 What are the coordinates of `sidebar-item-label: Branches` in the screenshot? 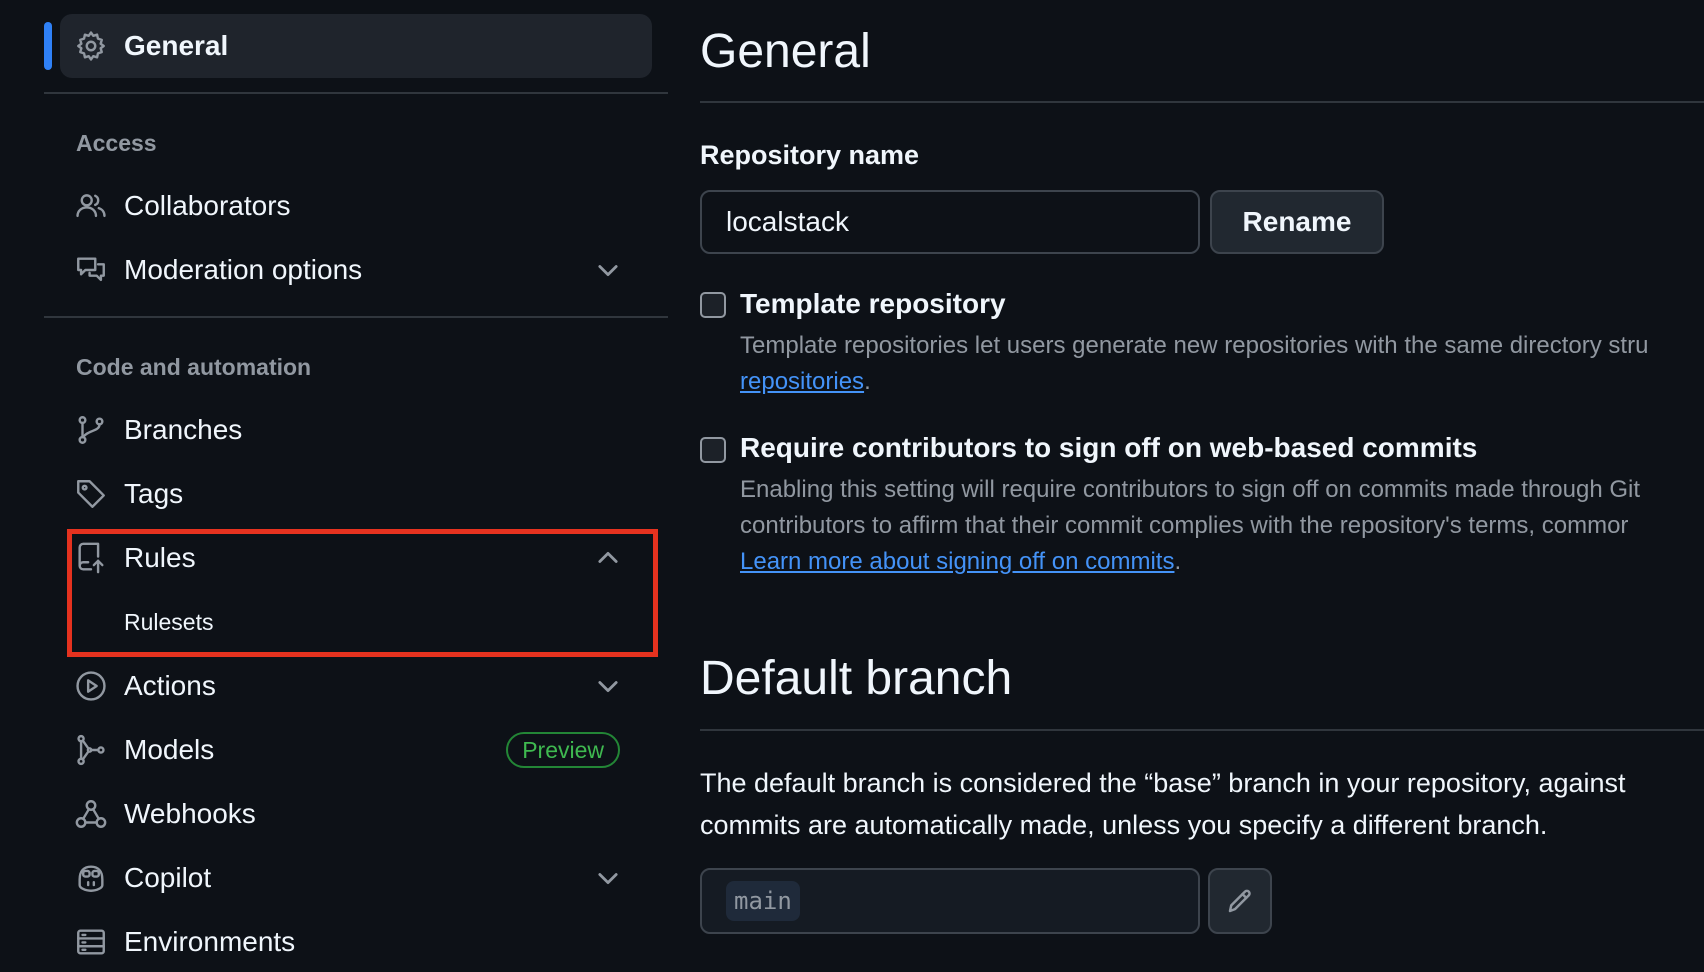 It's located at (183, 429).